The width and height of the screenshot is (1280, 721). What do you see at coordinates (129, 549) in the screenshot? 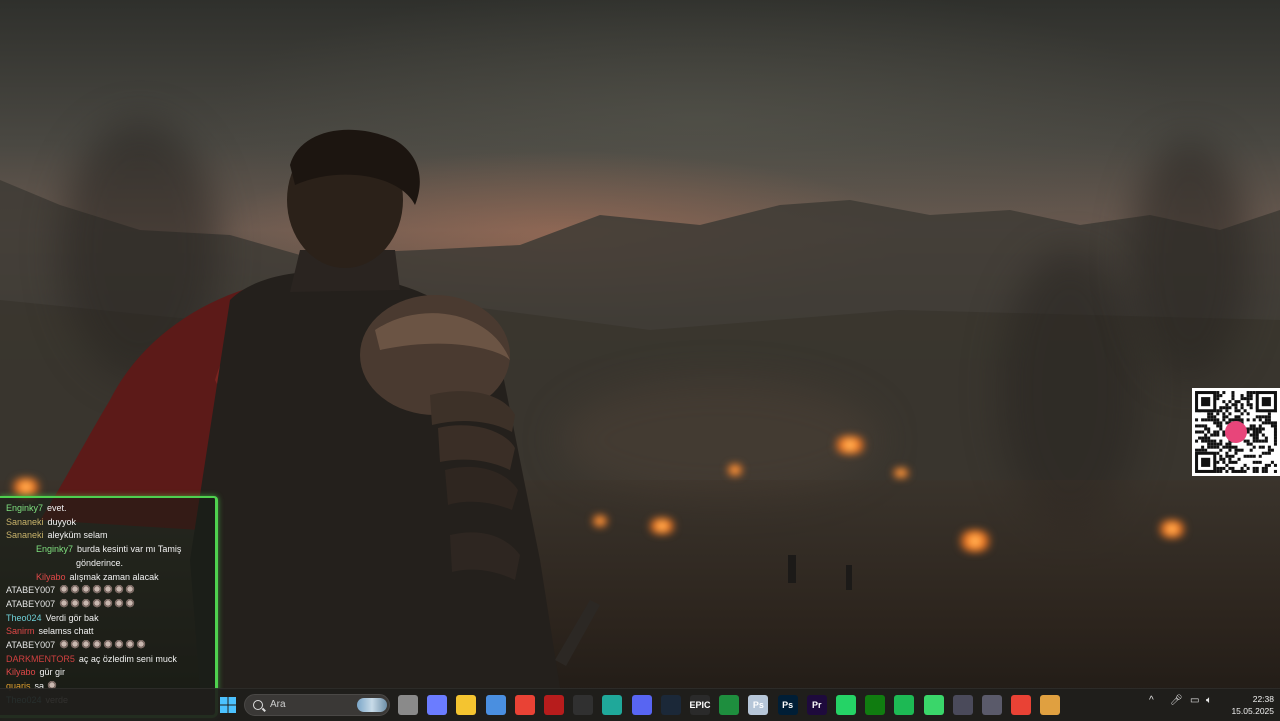
I see `chat-text: burda kesinti var mı Tamiş` at bounding box center [129, 549].